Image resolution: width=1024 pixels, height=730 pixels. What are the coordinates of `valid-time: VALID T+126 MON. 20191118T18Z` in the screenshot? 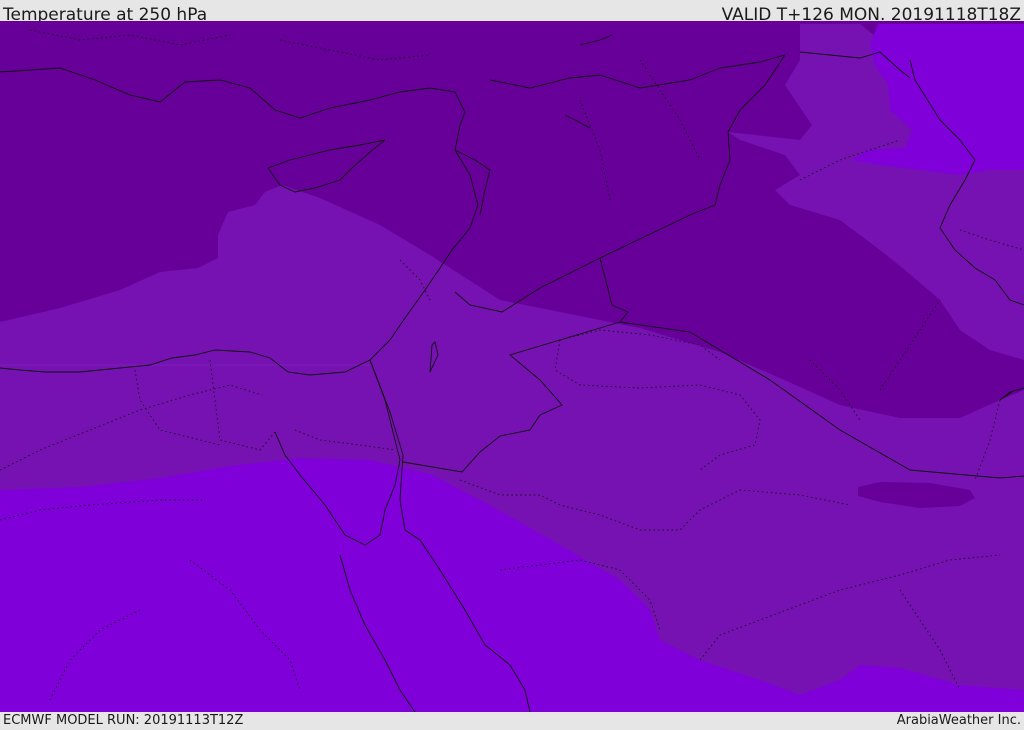 It's located at (871, 13).